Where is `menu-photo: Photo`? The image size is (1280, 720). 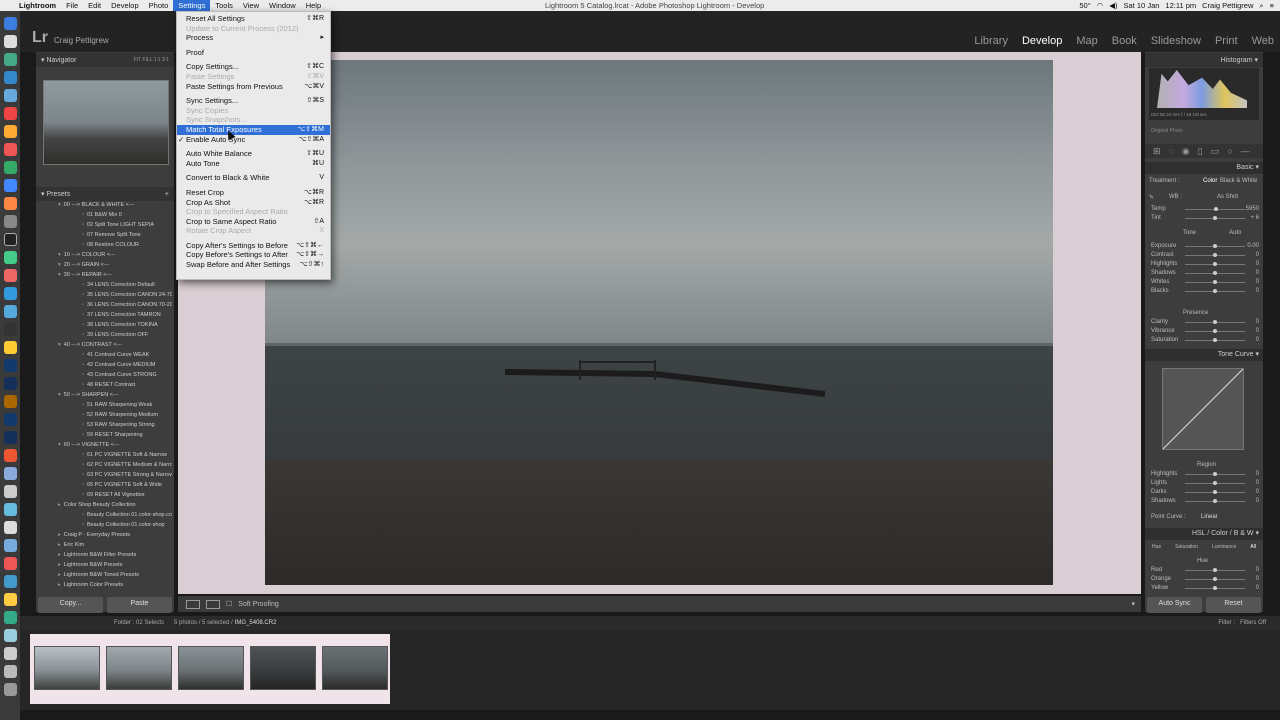 menu-photo: Photo is located at coordinates (159, 5).